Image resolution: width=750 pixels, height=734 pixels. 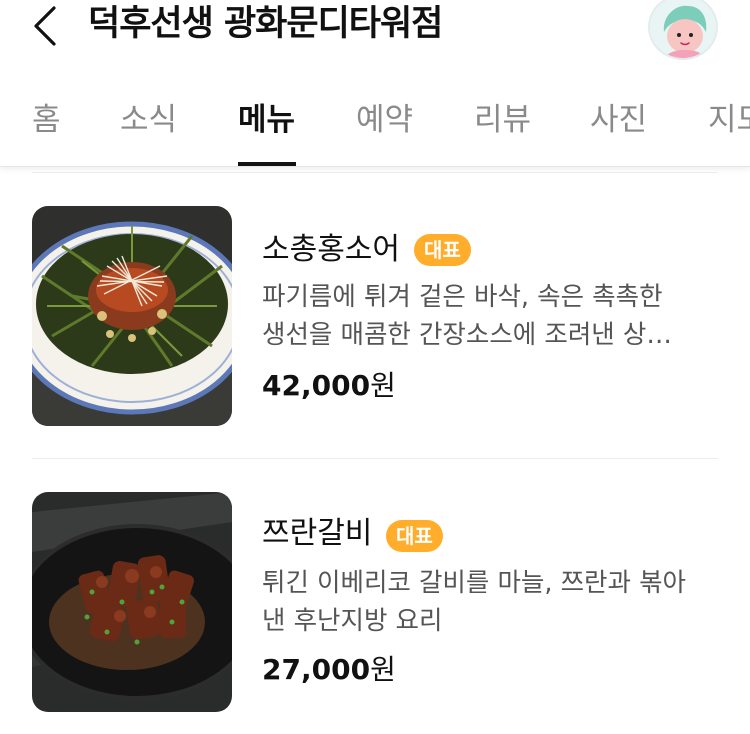 I want to click on menu-photo-fish-dish, so click(x=132, y=316).